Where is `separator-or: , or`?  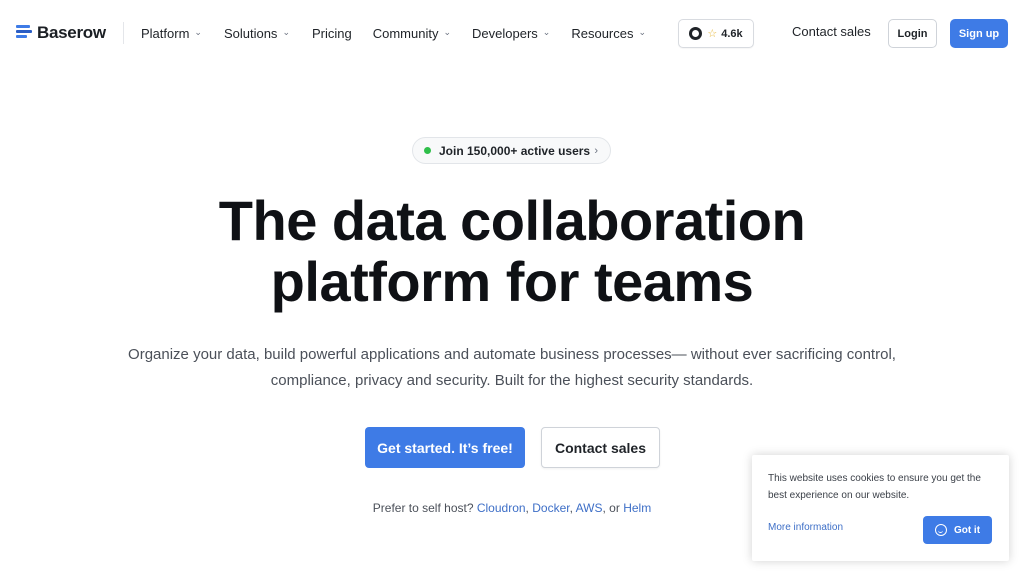 separator-or: , or is located at coordinates (611, 508).